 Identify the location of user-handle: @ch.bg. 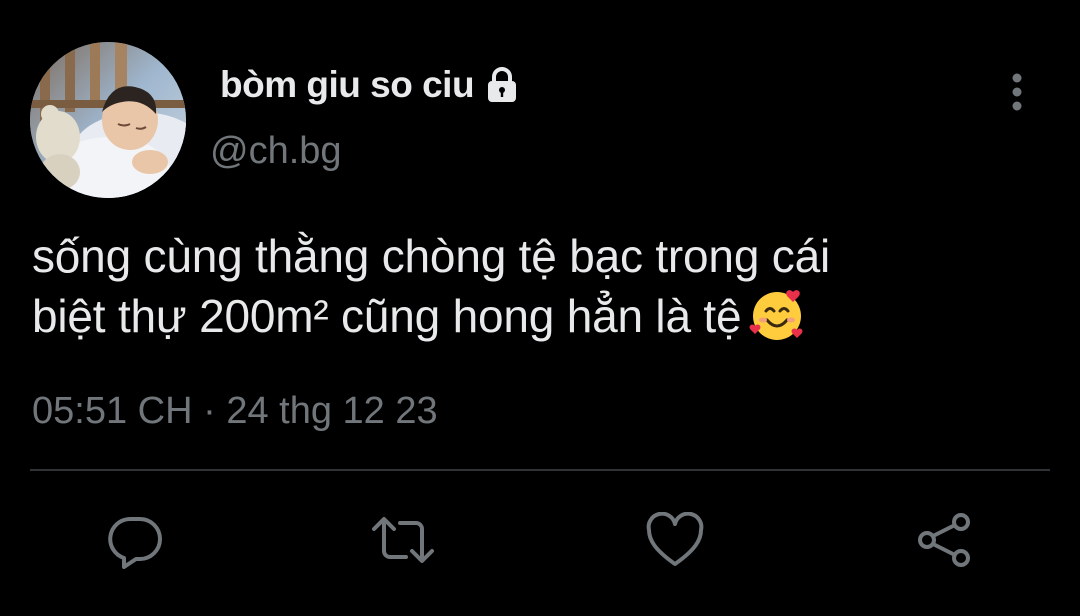
(276, 151).